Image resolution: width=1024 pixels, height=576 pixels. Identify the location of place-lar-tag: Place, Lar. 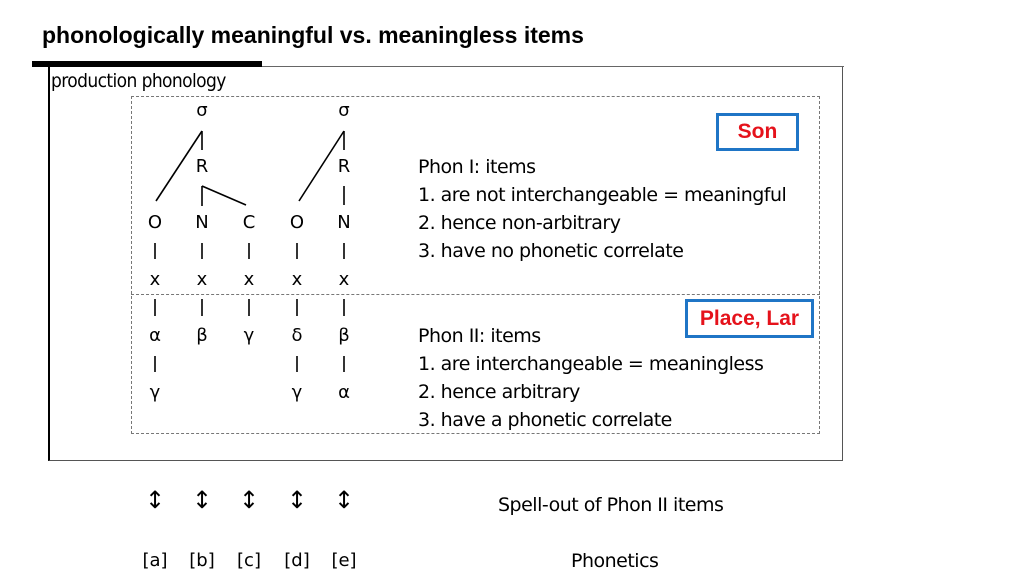
(749, 318).